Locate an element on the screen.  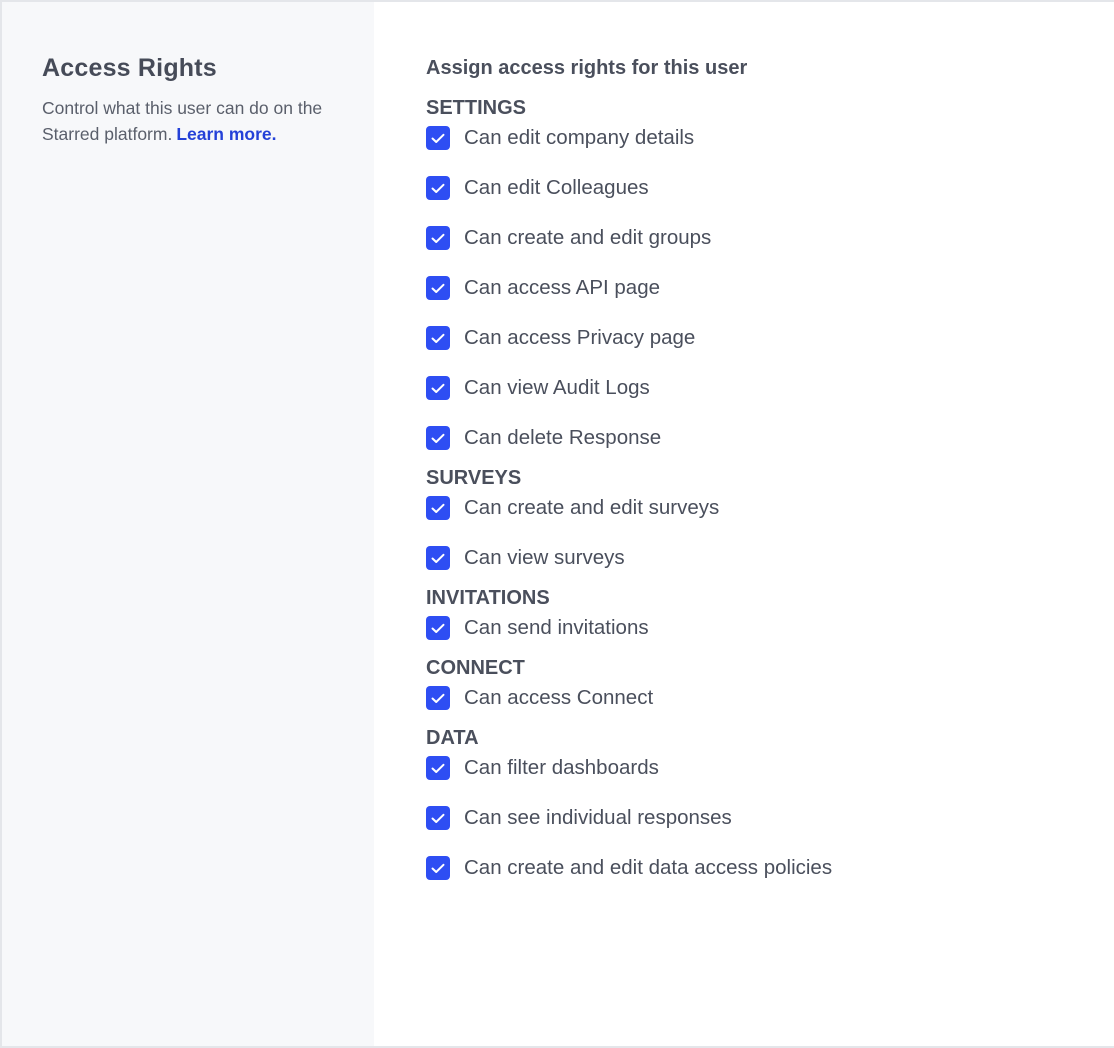
permission-label: Can access Privacy page is located at coordinates (580, 337).